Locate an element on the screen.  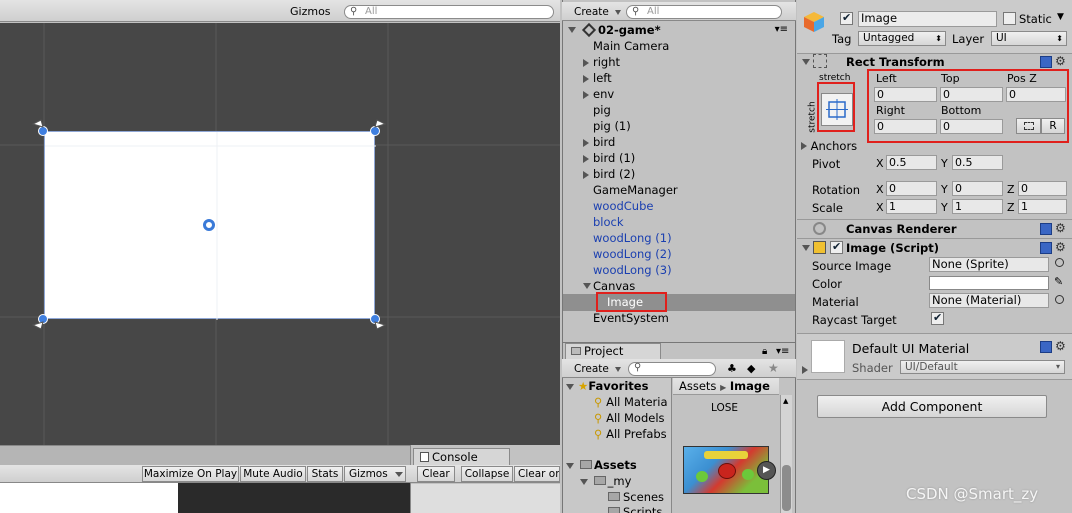
rot-z-field: 0 is located at coordinates (1042, 188).